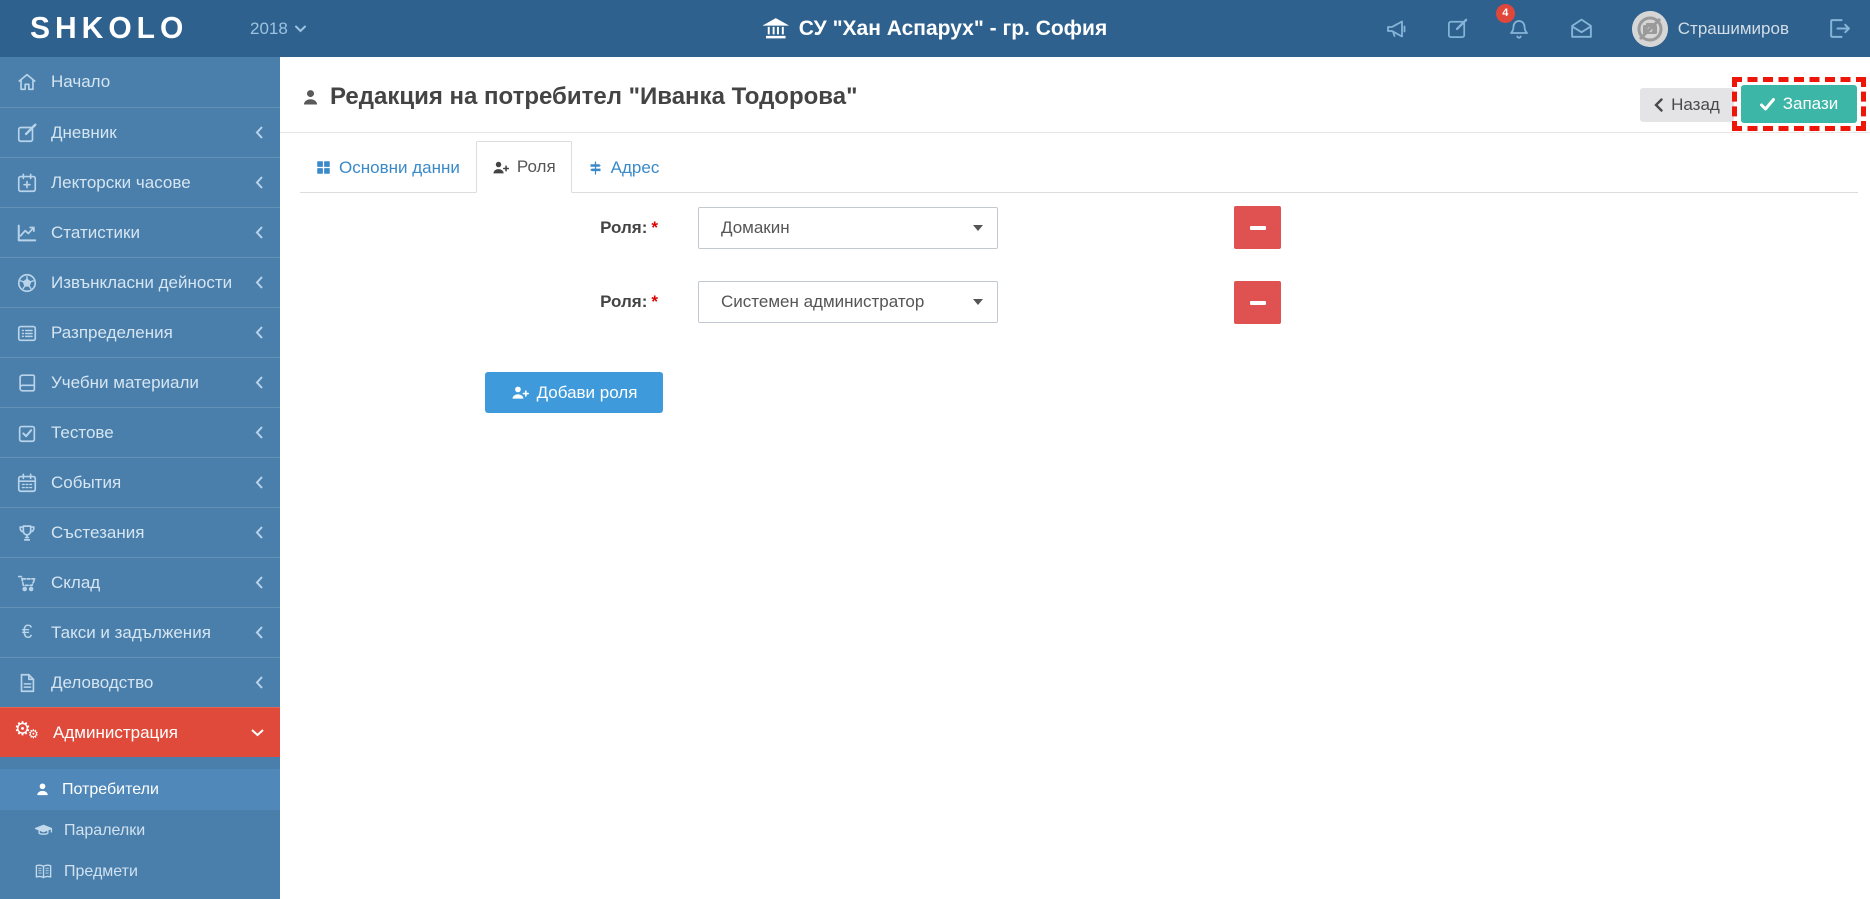  Describe the element at coordinates (140, 182) in the screenshot. I see `sidebar-item-lecture-hours: Лекторски часове` at that location.